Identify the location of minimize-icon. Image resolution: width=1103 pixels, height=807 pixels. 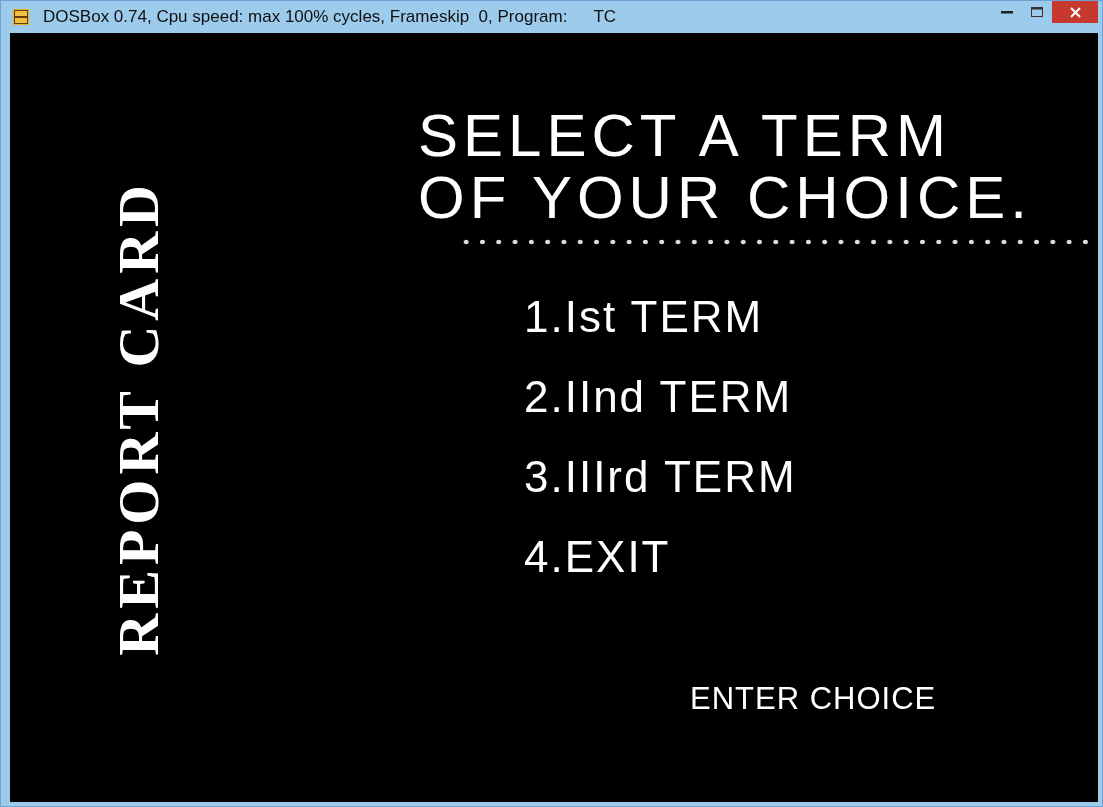
(1007, 12).